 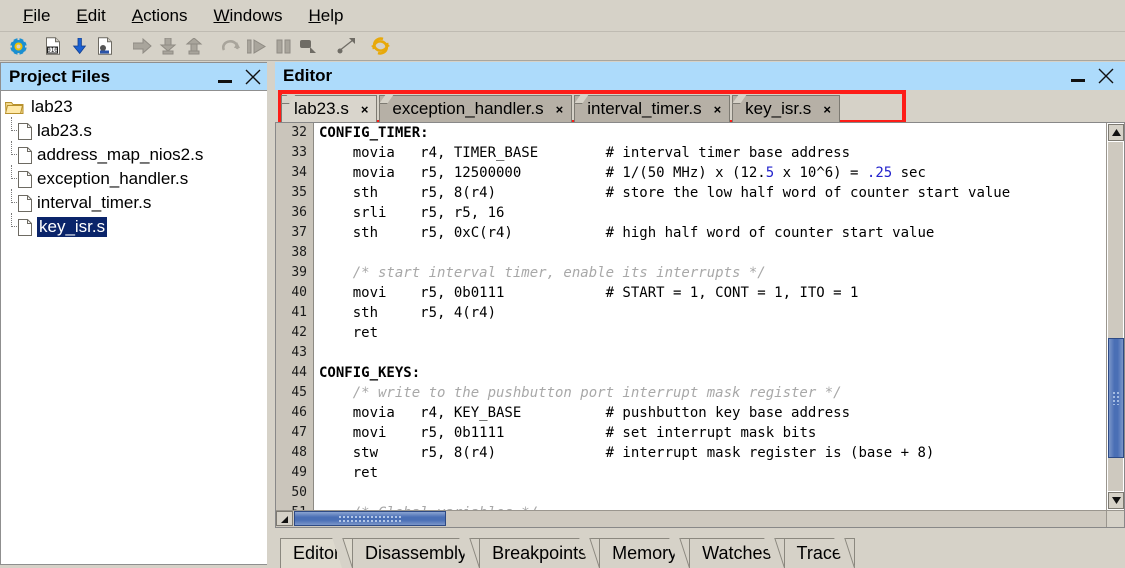 I want to click on tree-root-label: lab23, so click(x=52, y=106).